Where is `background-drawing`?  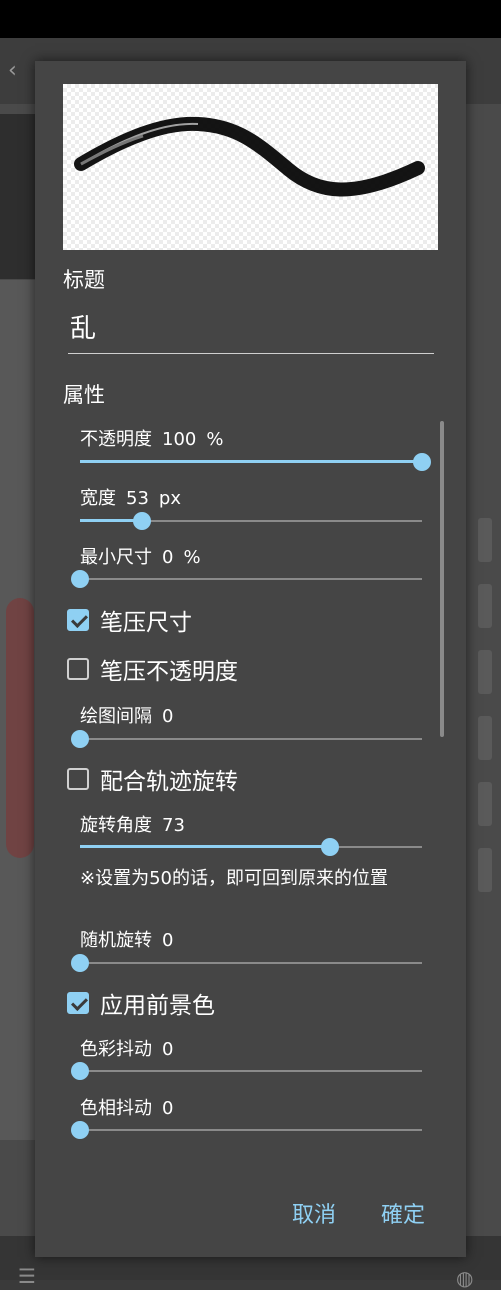 background-drawing is located at coordinates (20, 728).